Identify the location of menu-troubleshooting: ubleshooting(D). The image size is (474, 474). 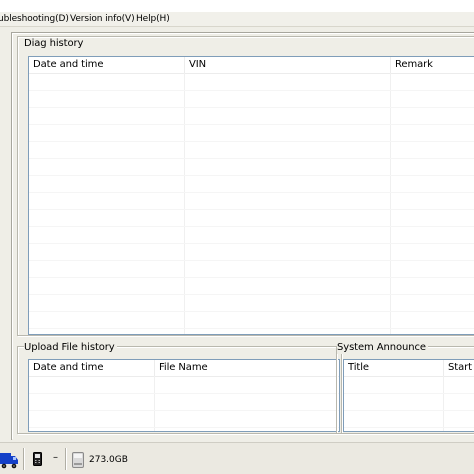
(34, 19).